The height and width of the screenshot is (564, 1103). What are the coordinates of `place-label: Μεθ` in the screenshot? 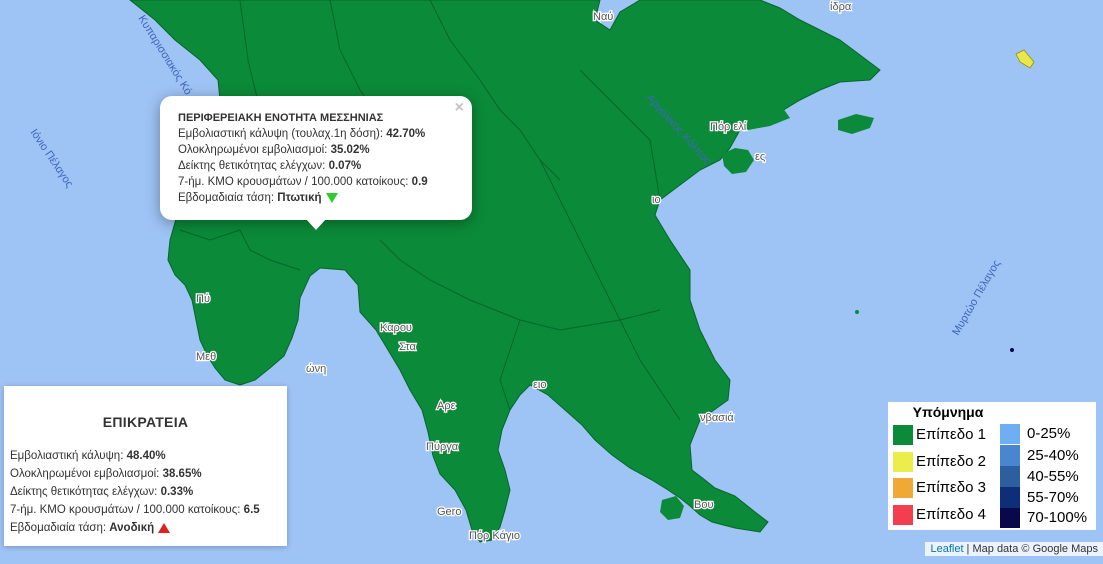 It's located at (206, 357).